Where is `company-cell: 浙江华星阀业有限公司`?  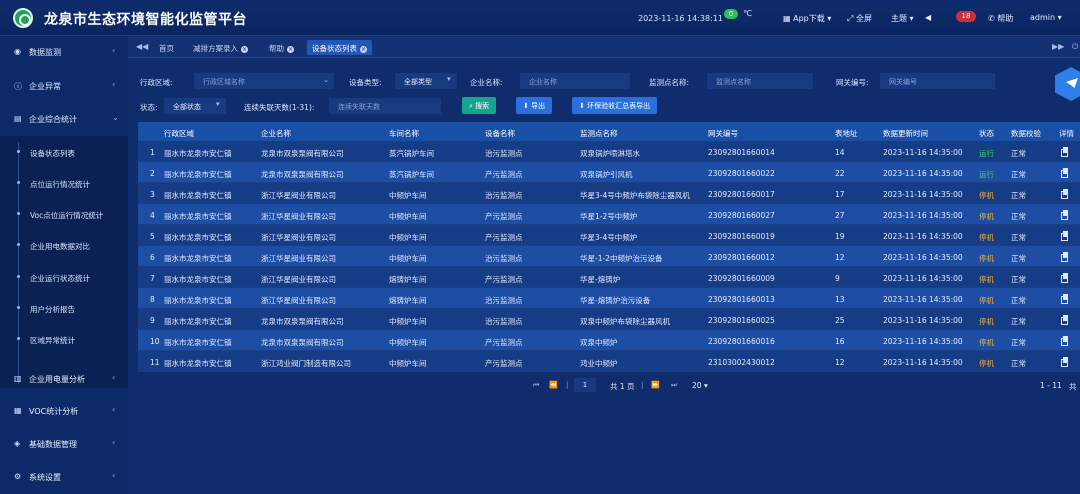 company-cell: 浙江华星阀业有限公司 is located at coordinates (298, 279).